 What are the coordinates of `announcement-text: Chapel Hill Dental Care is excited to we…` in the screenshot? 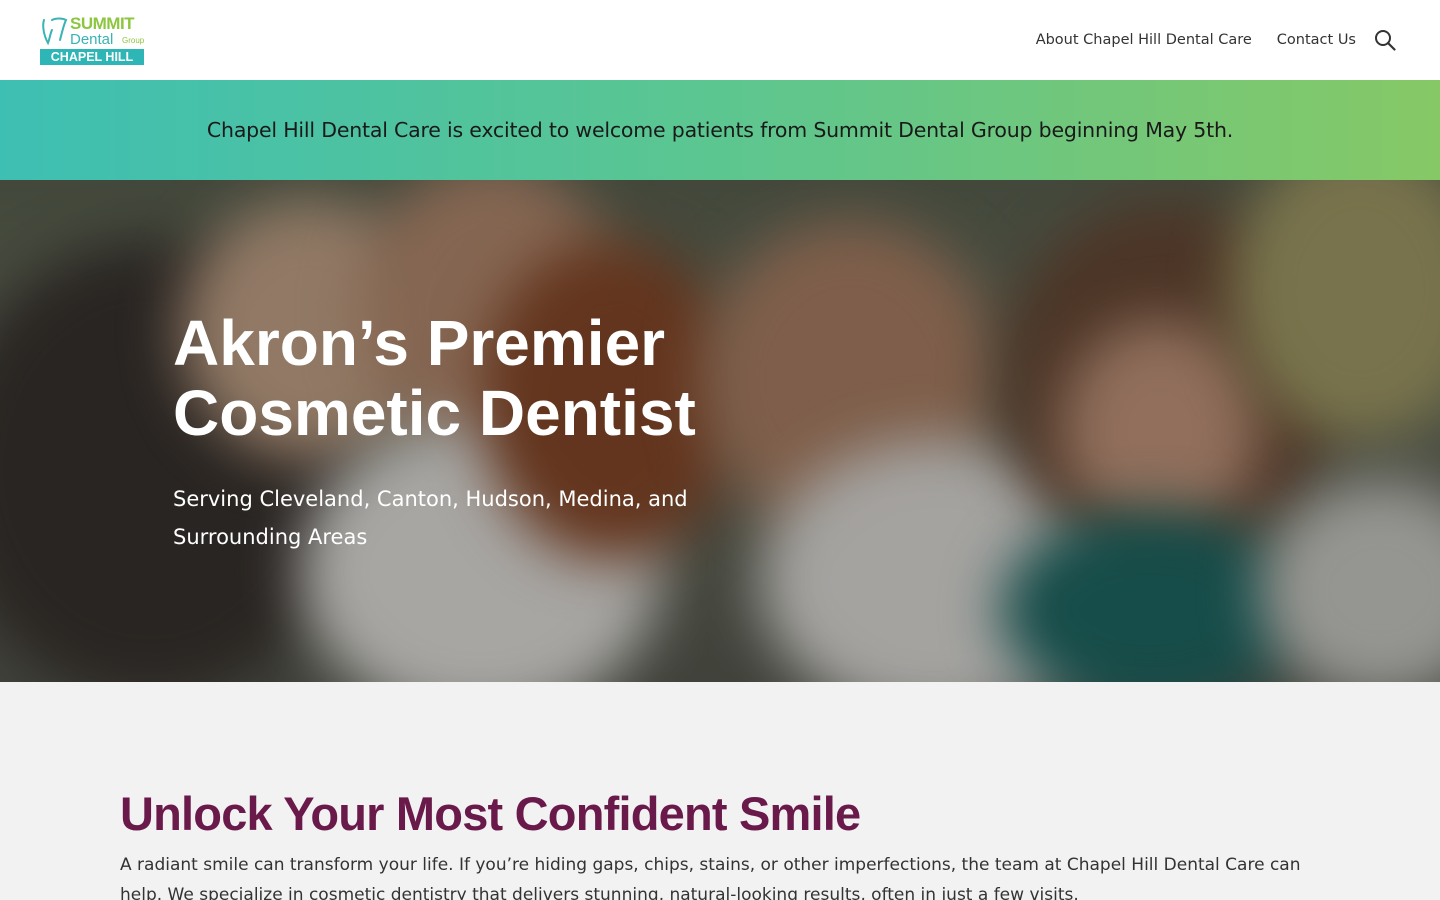 It's located at (720, 130).